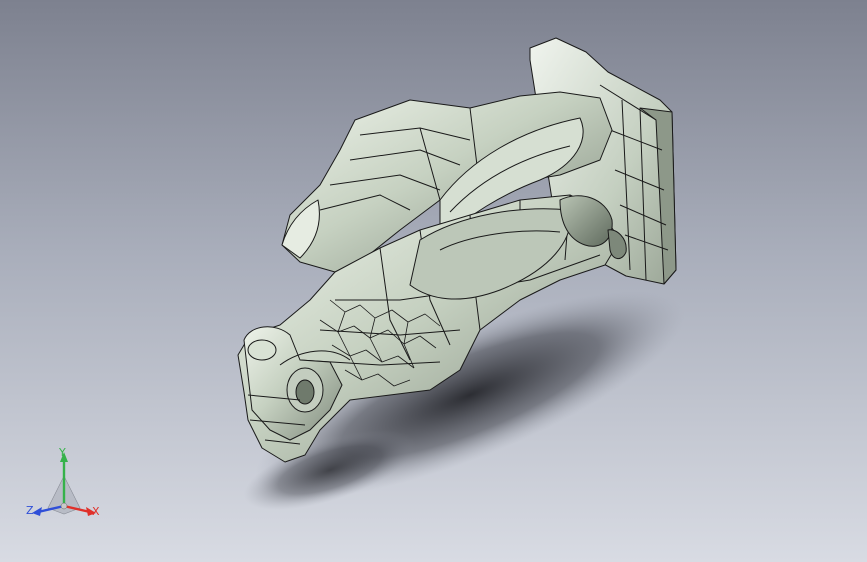  I want to click on z-axis-label: Z, so click(30, 510).